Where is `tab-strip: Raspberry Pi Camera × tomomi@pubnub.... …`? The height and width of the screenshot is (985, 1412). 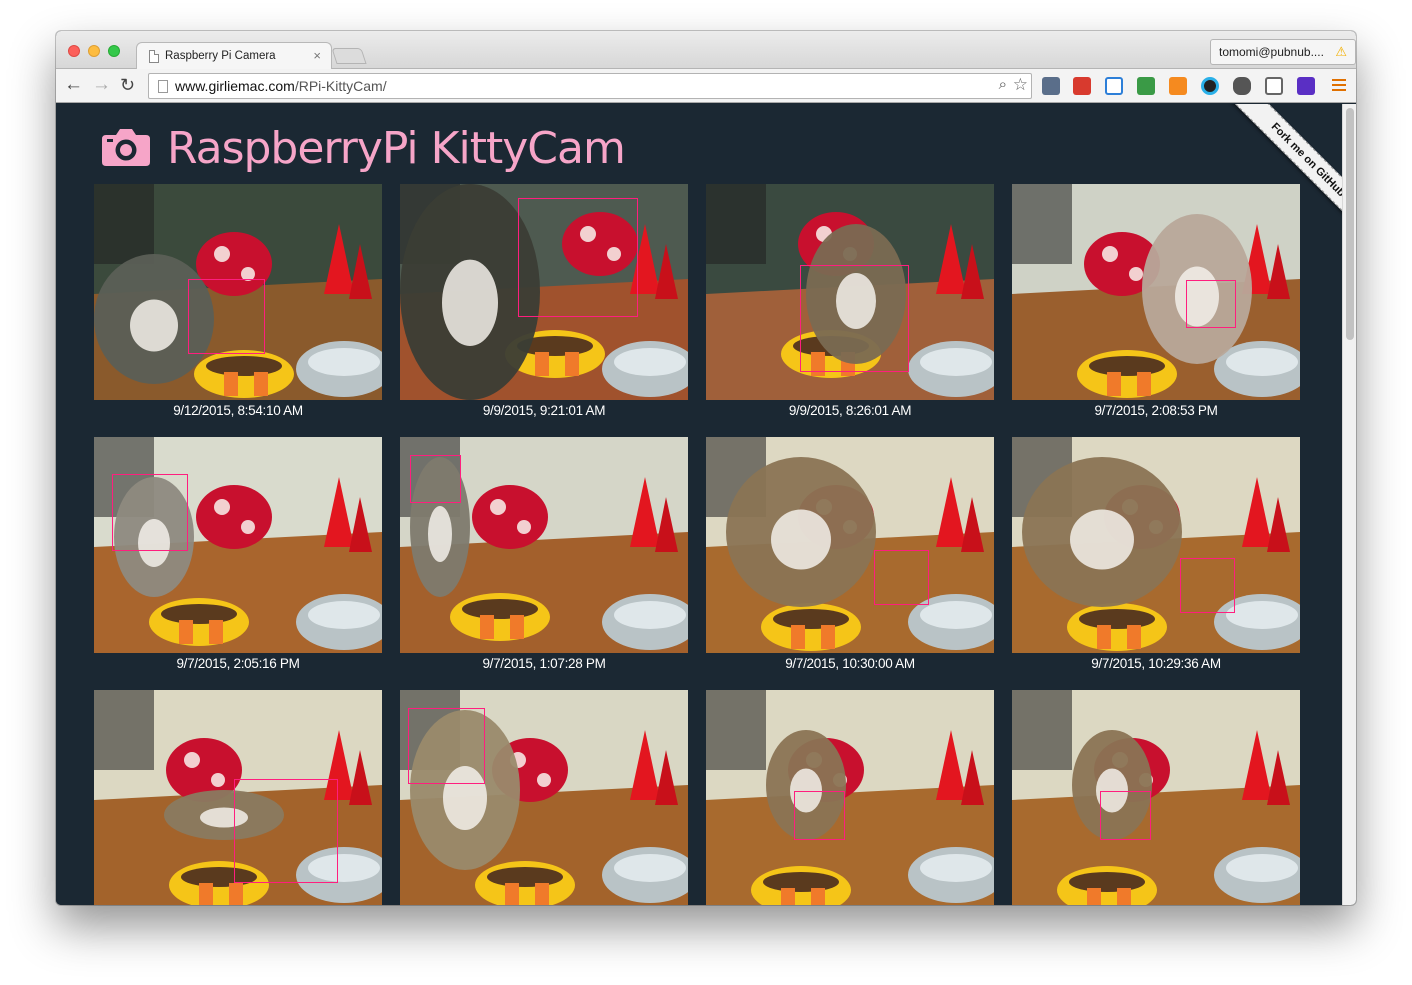 tab-strip: Raspberry Pi Camera × tomomi@pubnub.... … is located at coordinates (706, 50).